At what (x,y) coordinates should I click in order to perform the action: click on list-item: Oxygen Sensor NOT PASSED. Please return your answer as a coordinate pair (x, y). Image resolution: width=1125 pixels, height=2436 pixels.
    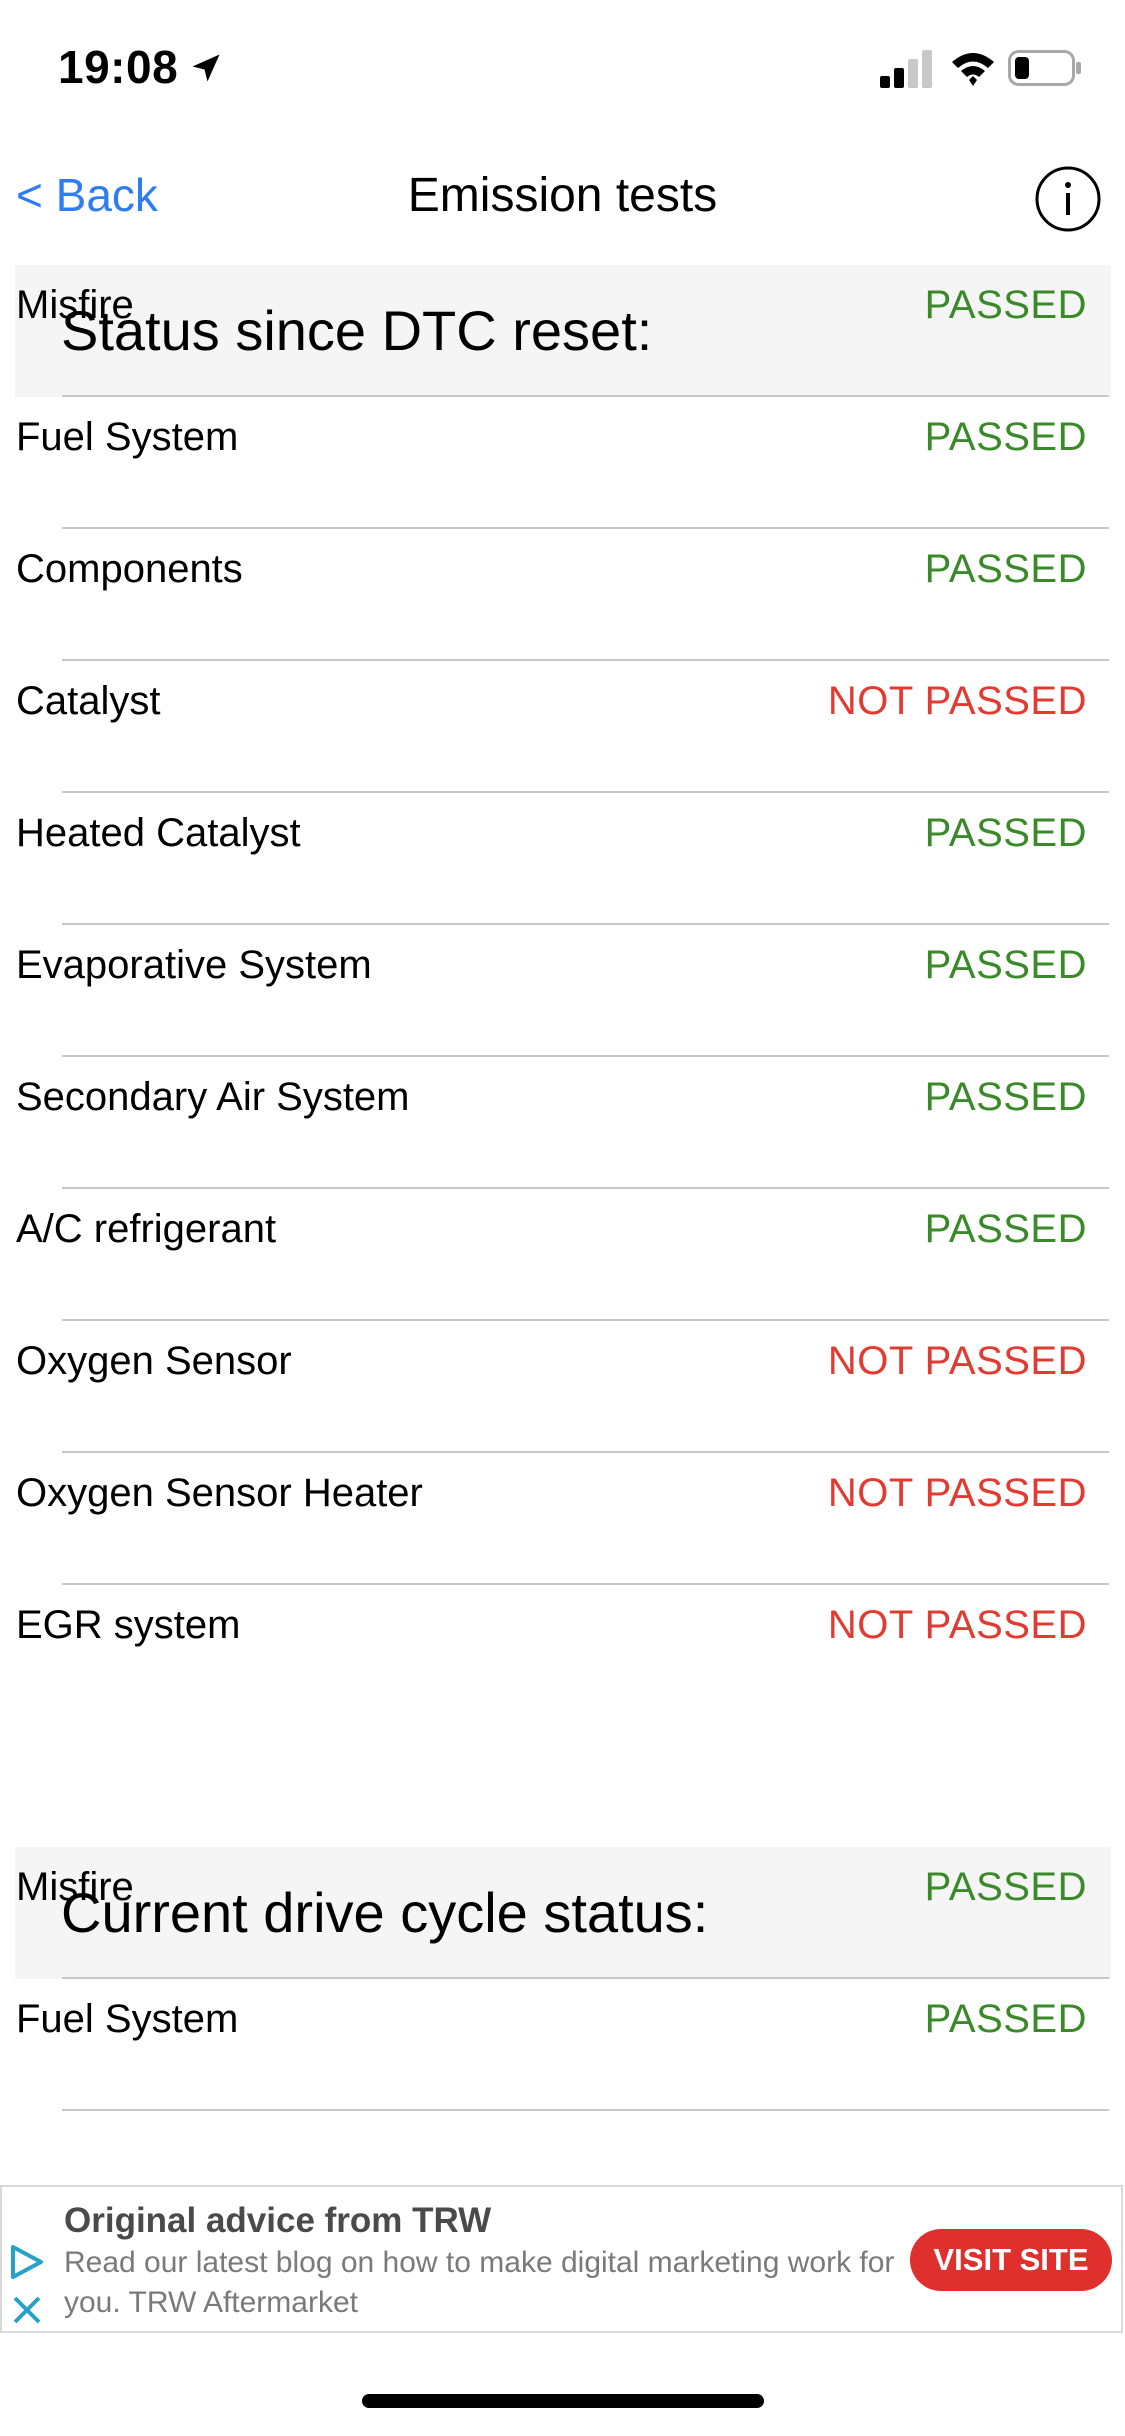
    Looking at the image, I should click on (562, 1387).